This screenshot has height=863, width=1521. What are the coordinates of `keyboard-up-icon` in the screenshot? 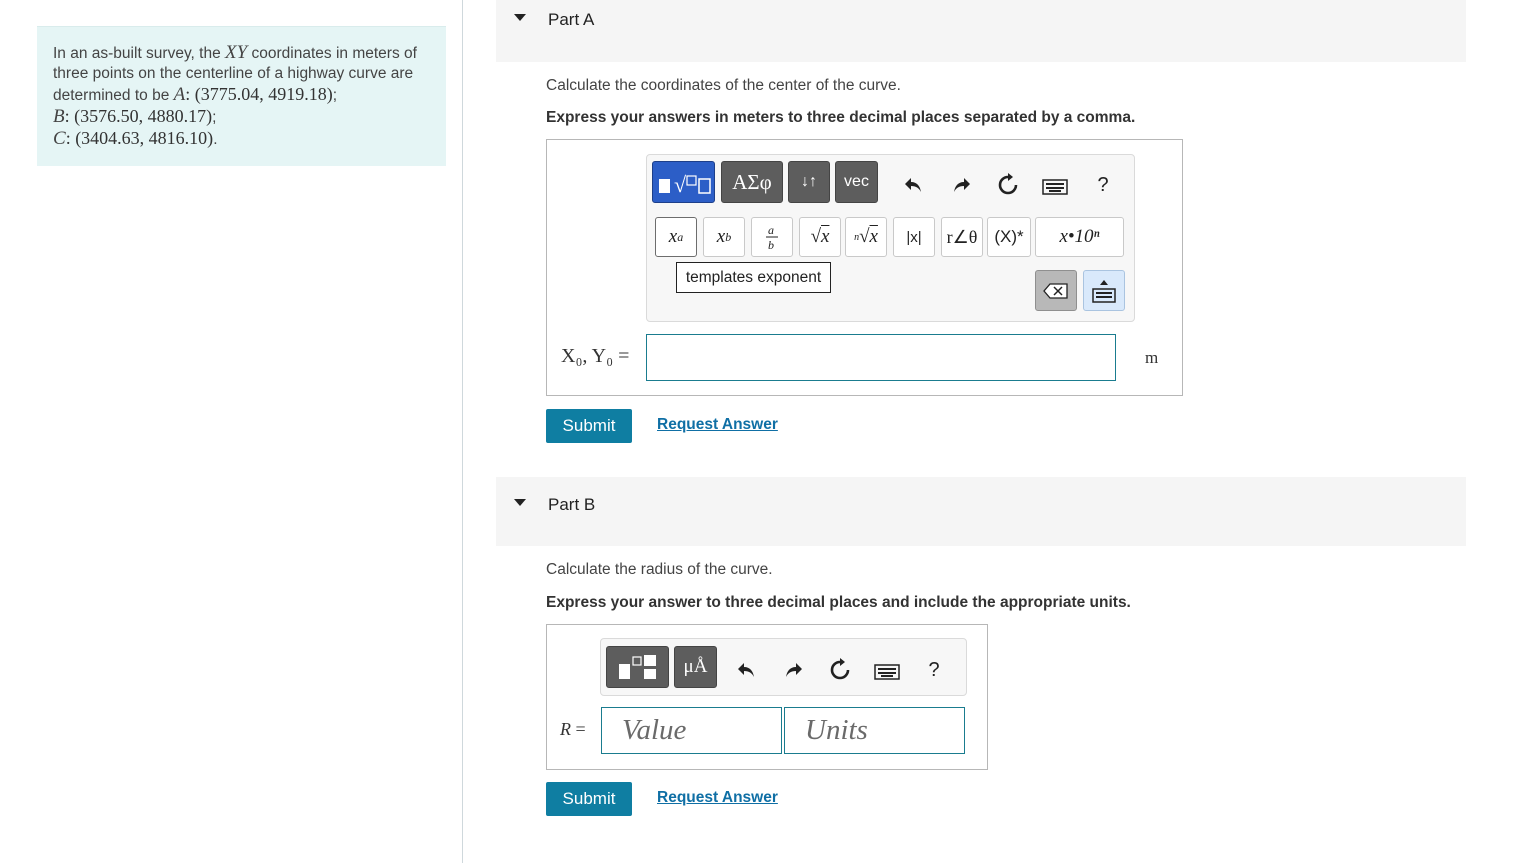 It's located at (1104, 291).